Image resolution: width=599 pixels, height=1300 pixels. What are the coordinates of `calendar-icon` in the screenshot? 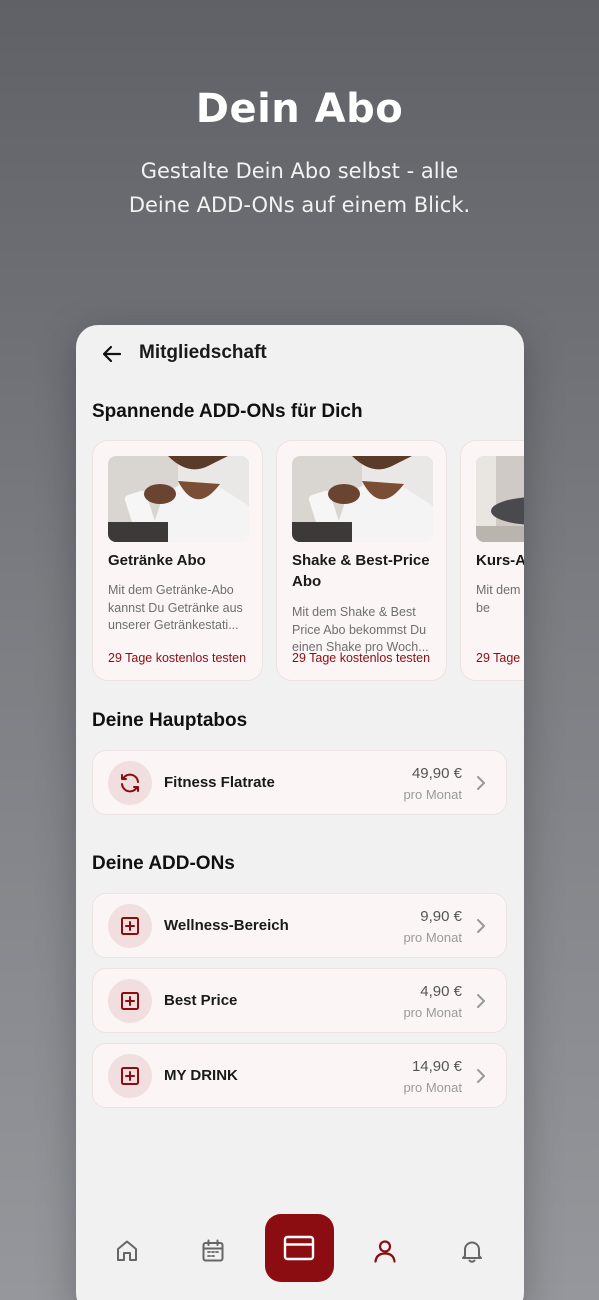 It's located at (213, 1251).